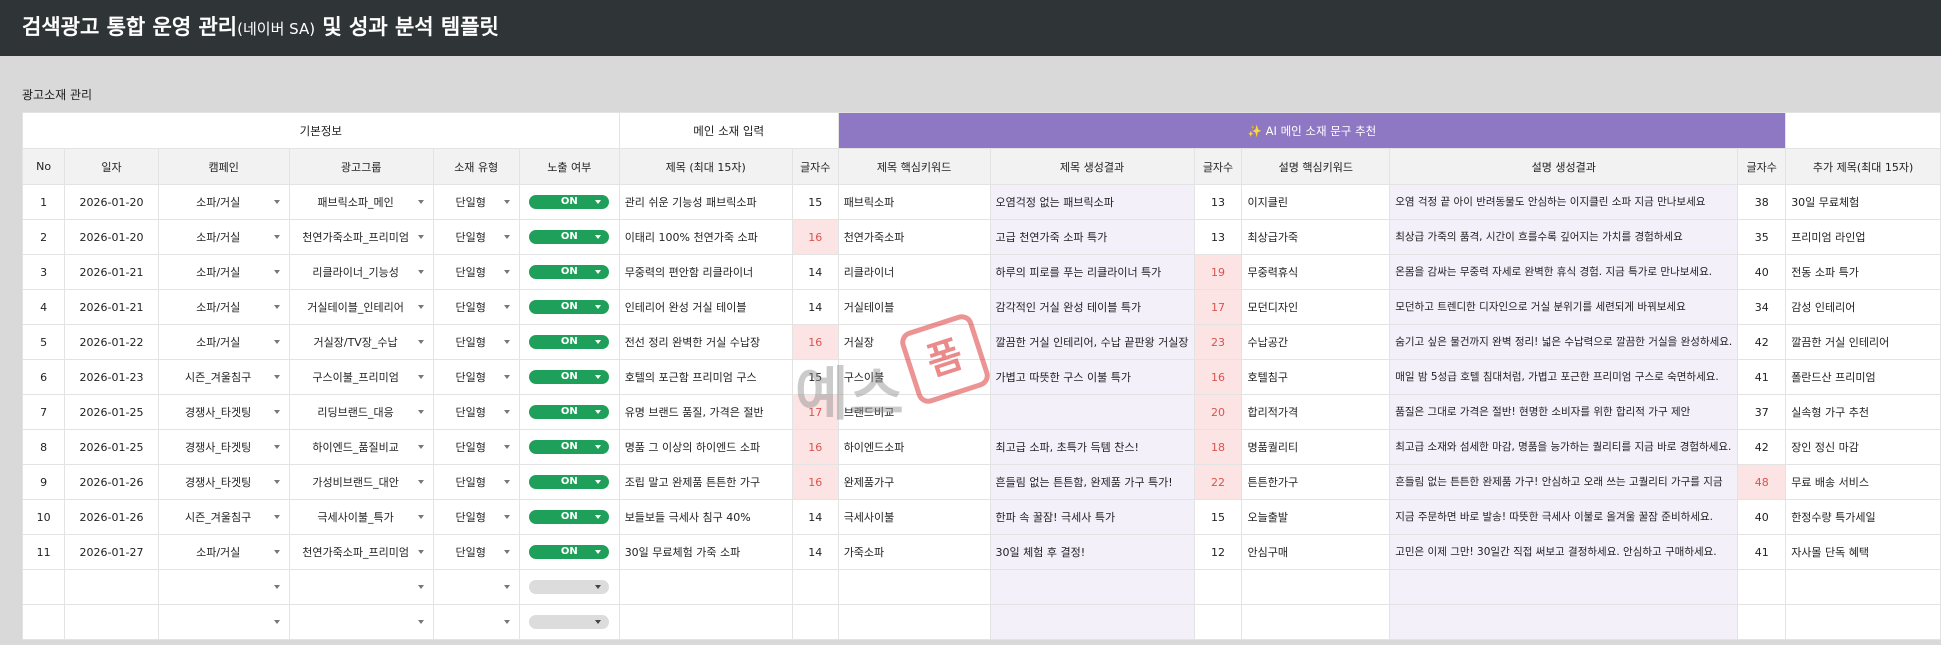 This screenshot has width=1941, height=645. I want to click on title-keyword-cell: 가죽소파, so click(914, 552).